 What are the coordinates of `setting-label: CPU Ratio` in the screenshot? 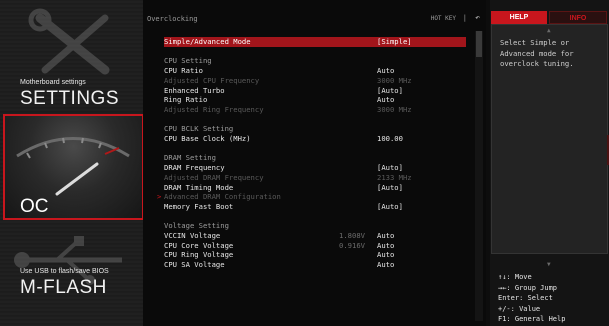 It's located at (183, 71).